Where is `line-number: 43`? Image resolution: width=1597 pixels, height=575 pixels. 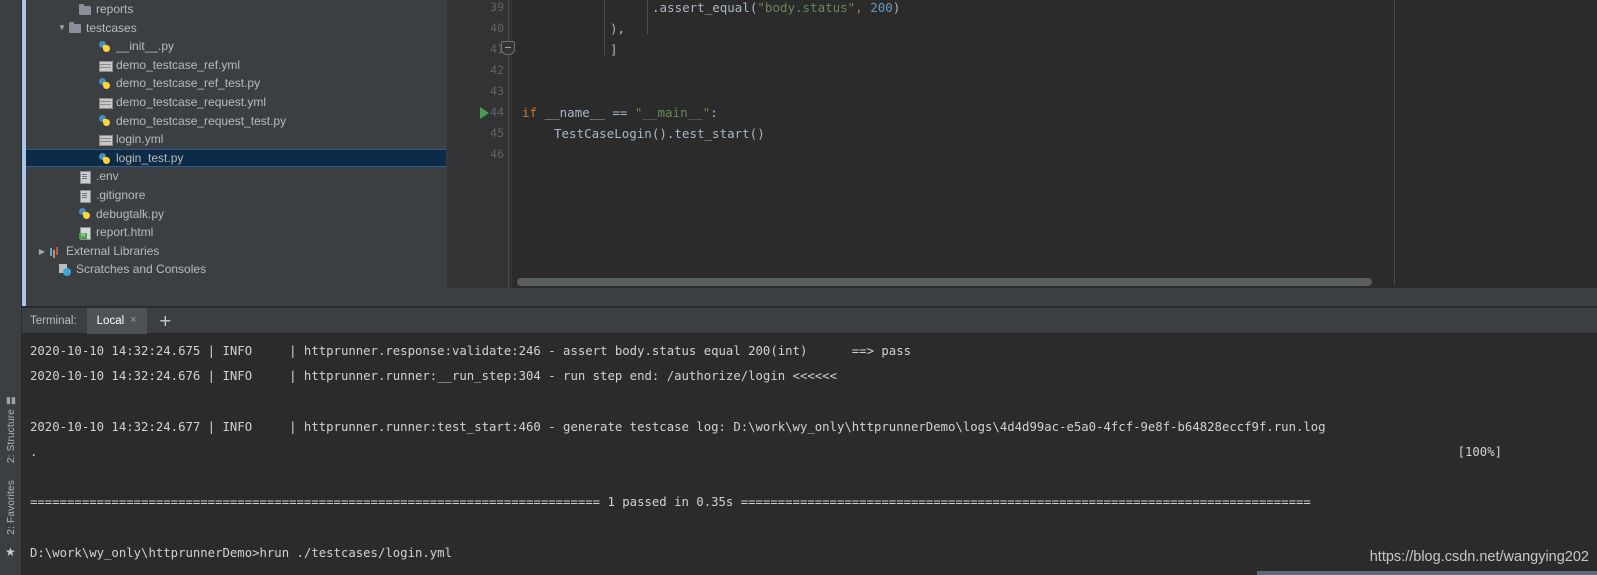
line-number: 43 is located at coordinates (497, 91).